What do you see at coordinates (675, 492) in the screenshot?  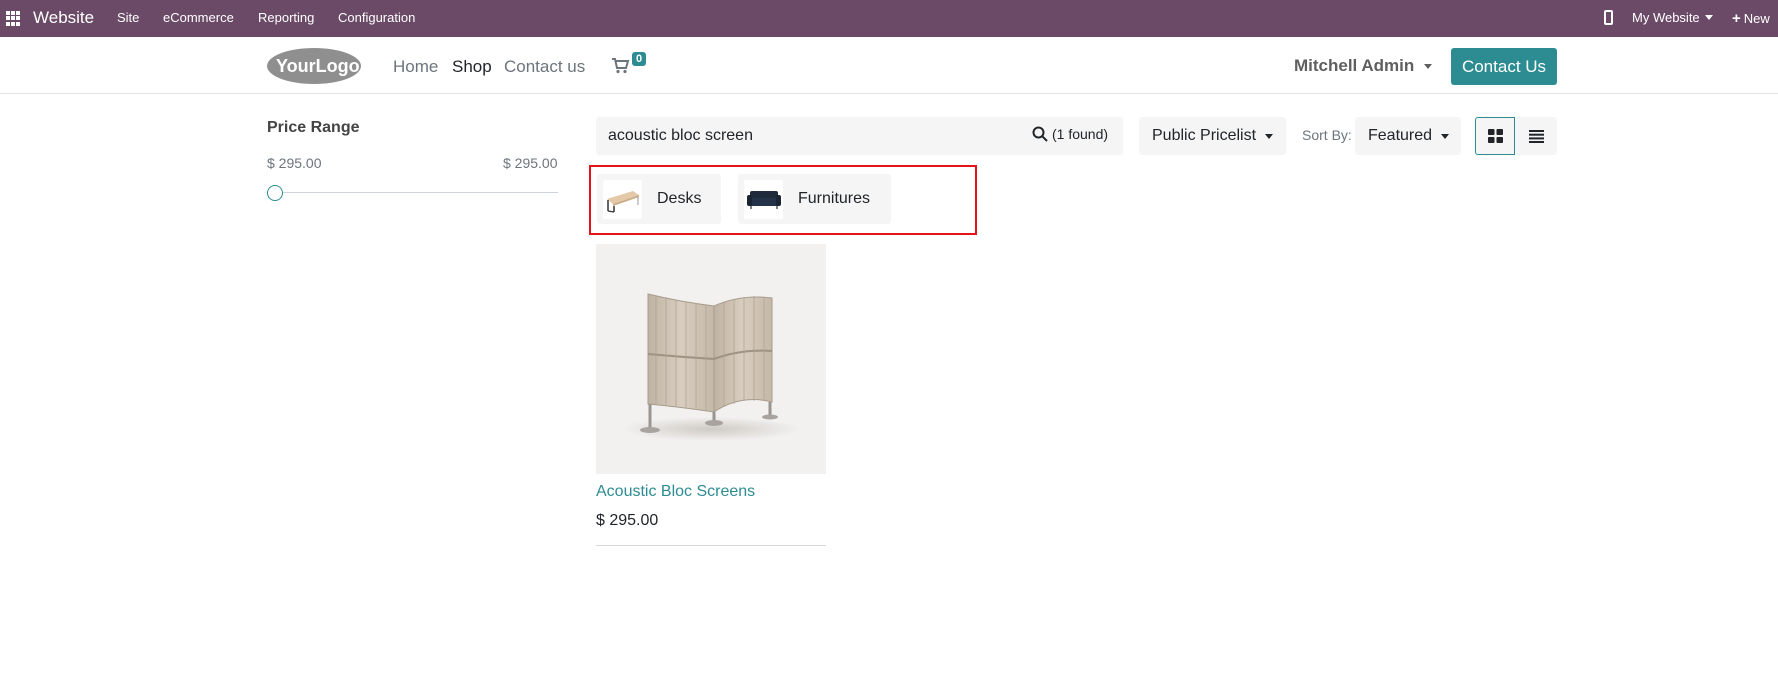 I see `product-name-link: Acoustic Bloc Screens` at bounding box center [675, 492].